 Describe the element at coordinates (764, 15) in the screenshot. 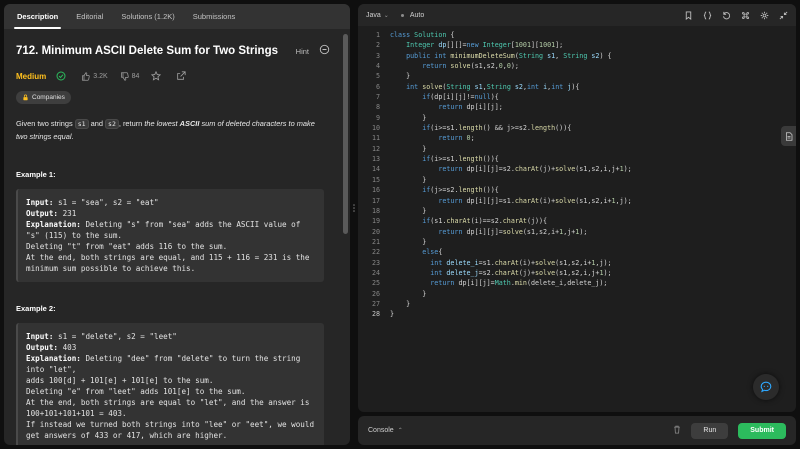

I see `gear-icon` at that location.